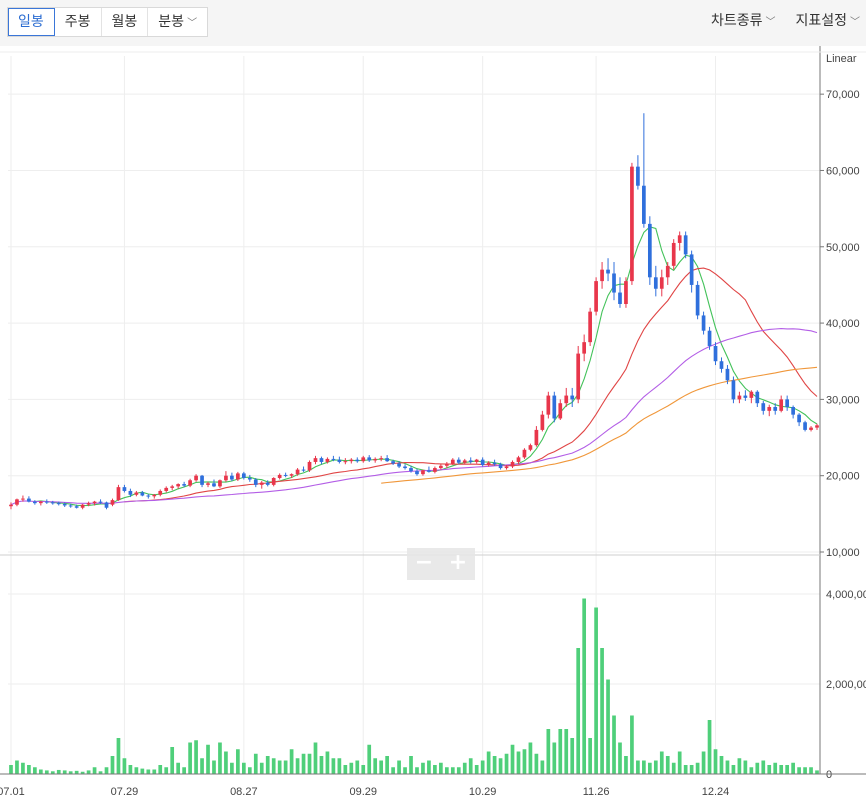 The width and height of the screenshot is (866, 802). Describe the element at coordinates (716, 792) in the screenshot. I see `date-label: 12.24` at that location.